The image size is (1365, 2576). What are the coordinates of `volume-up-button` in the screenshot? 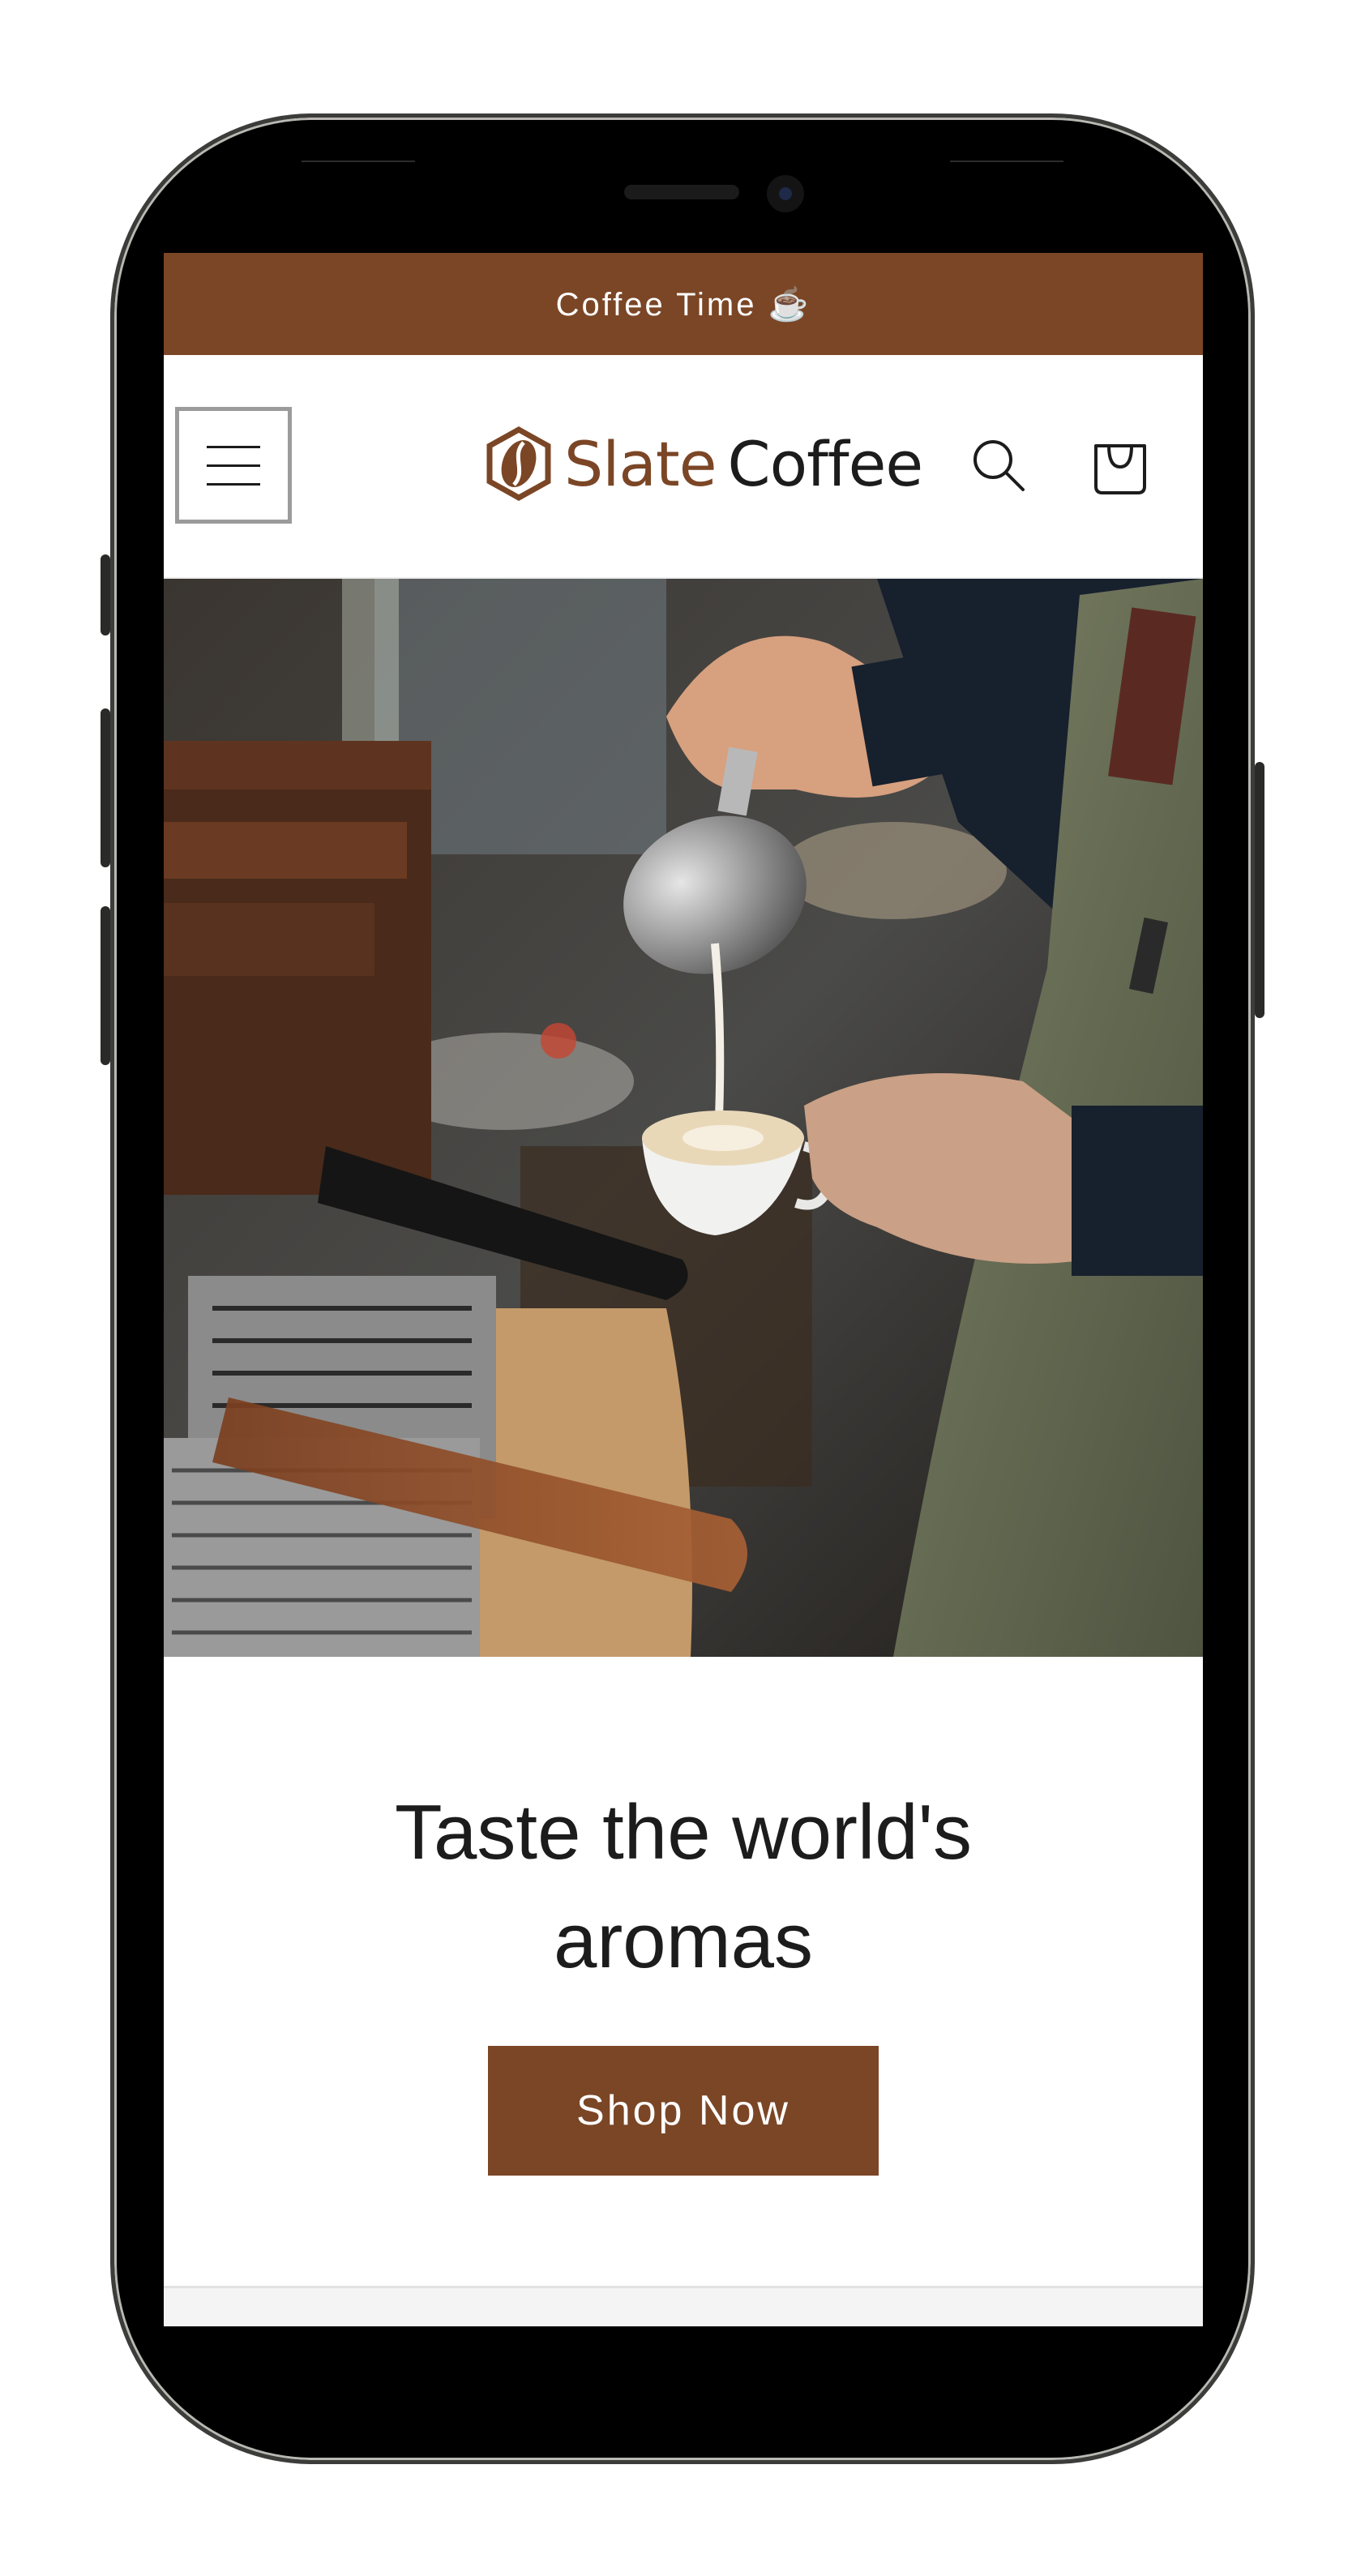 It's located at (106, 787).